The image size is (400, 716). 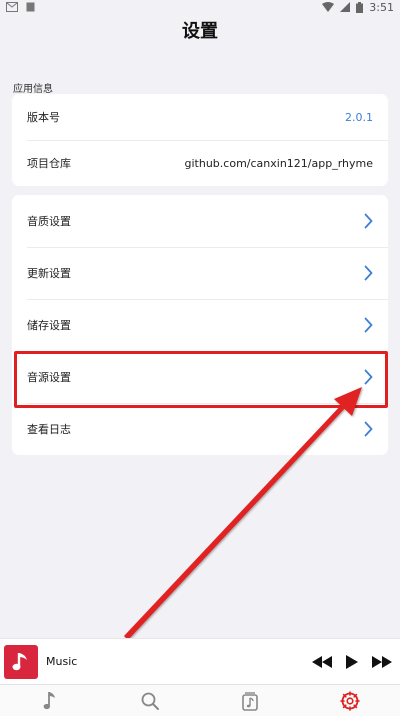 What do you see at coordinates (200, 661) in the screenshot?
I see `mini-player: Music` at bounding box center [200, 661].